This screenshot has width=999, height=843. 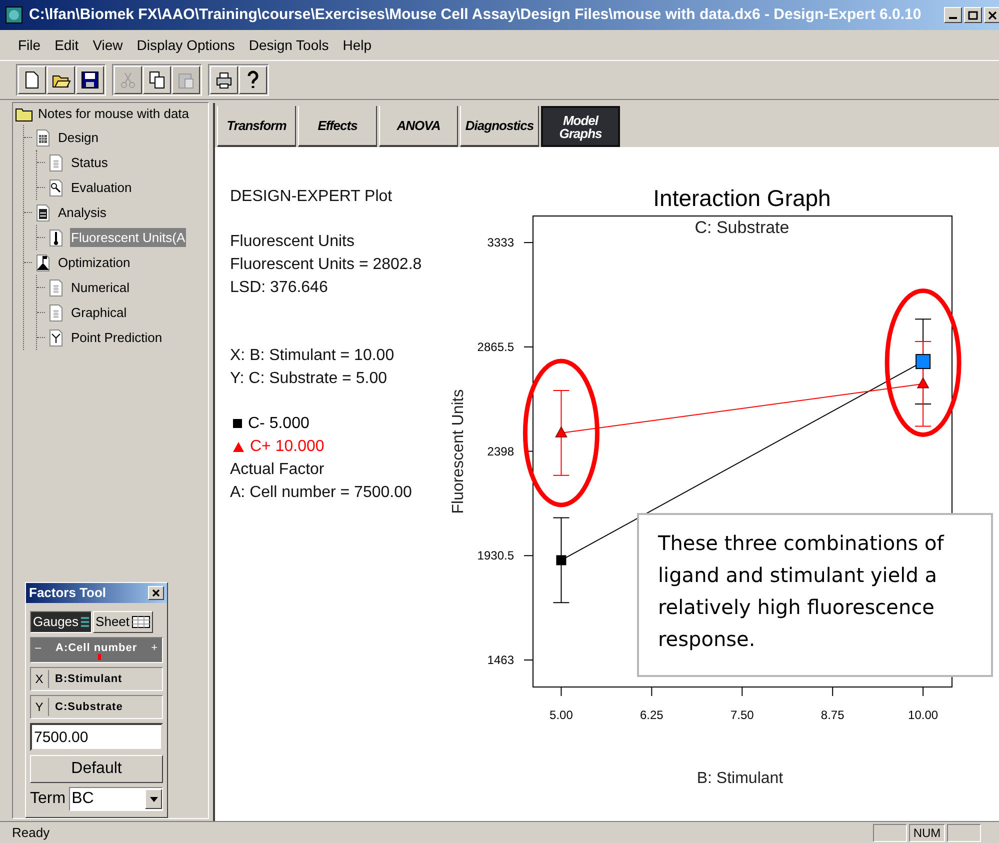 I want to click on tab: Diagnostics, so click(x=499, y=126).